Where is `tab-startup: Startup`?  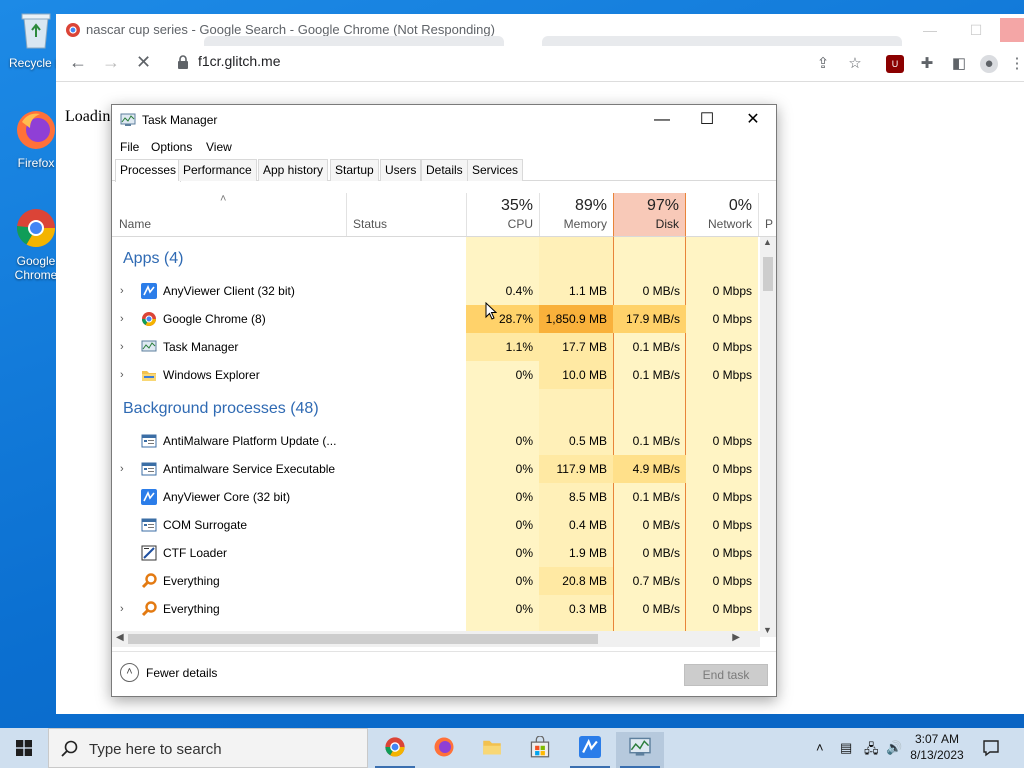
tab-startup: Startup is located at coordinates (354, 170).